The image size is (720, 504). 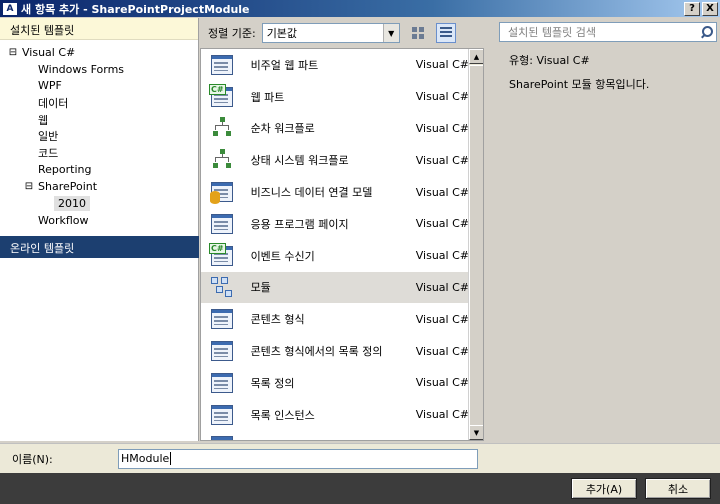 What do you see at coordinates (335, 97) in the screenshot?
I see `template-item: C# 웹 파트 Visual C#` at bounding box center [335, 97].